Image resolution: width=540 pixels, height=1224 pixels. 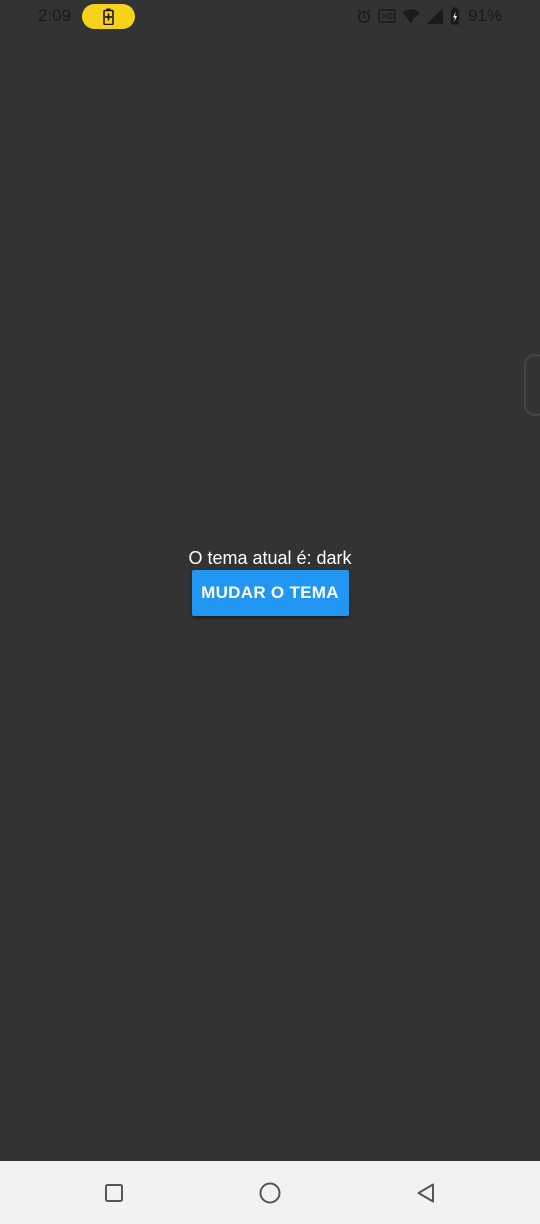 I want to click on edge-panel-handle, so click(x=532, y=385).